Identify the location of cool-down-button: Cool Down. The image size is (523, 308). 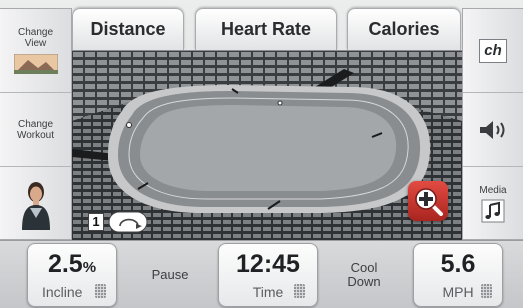
(364, 275).